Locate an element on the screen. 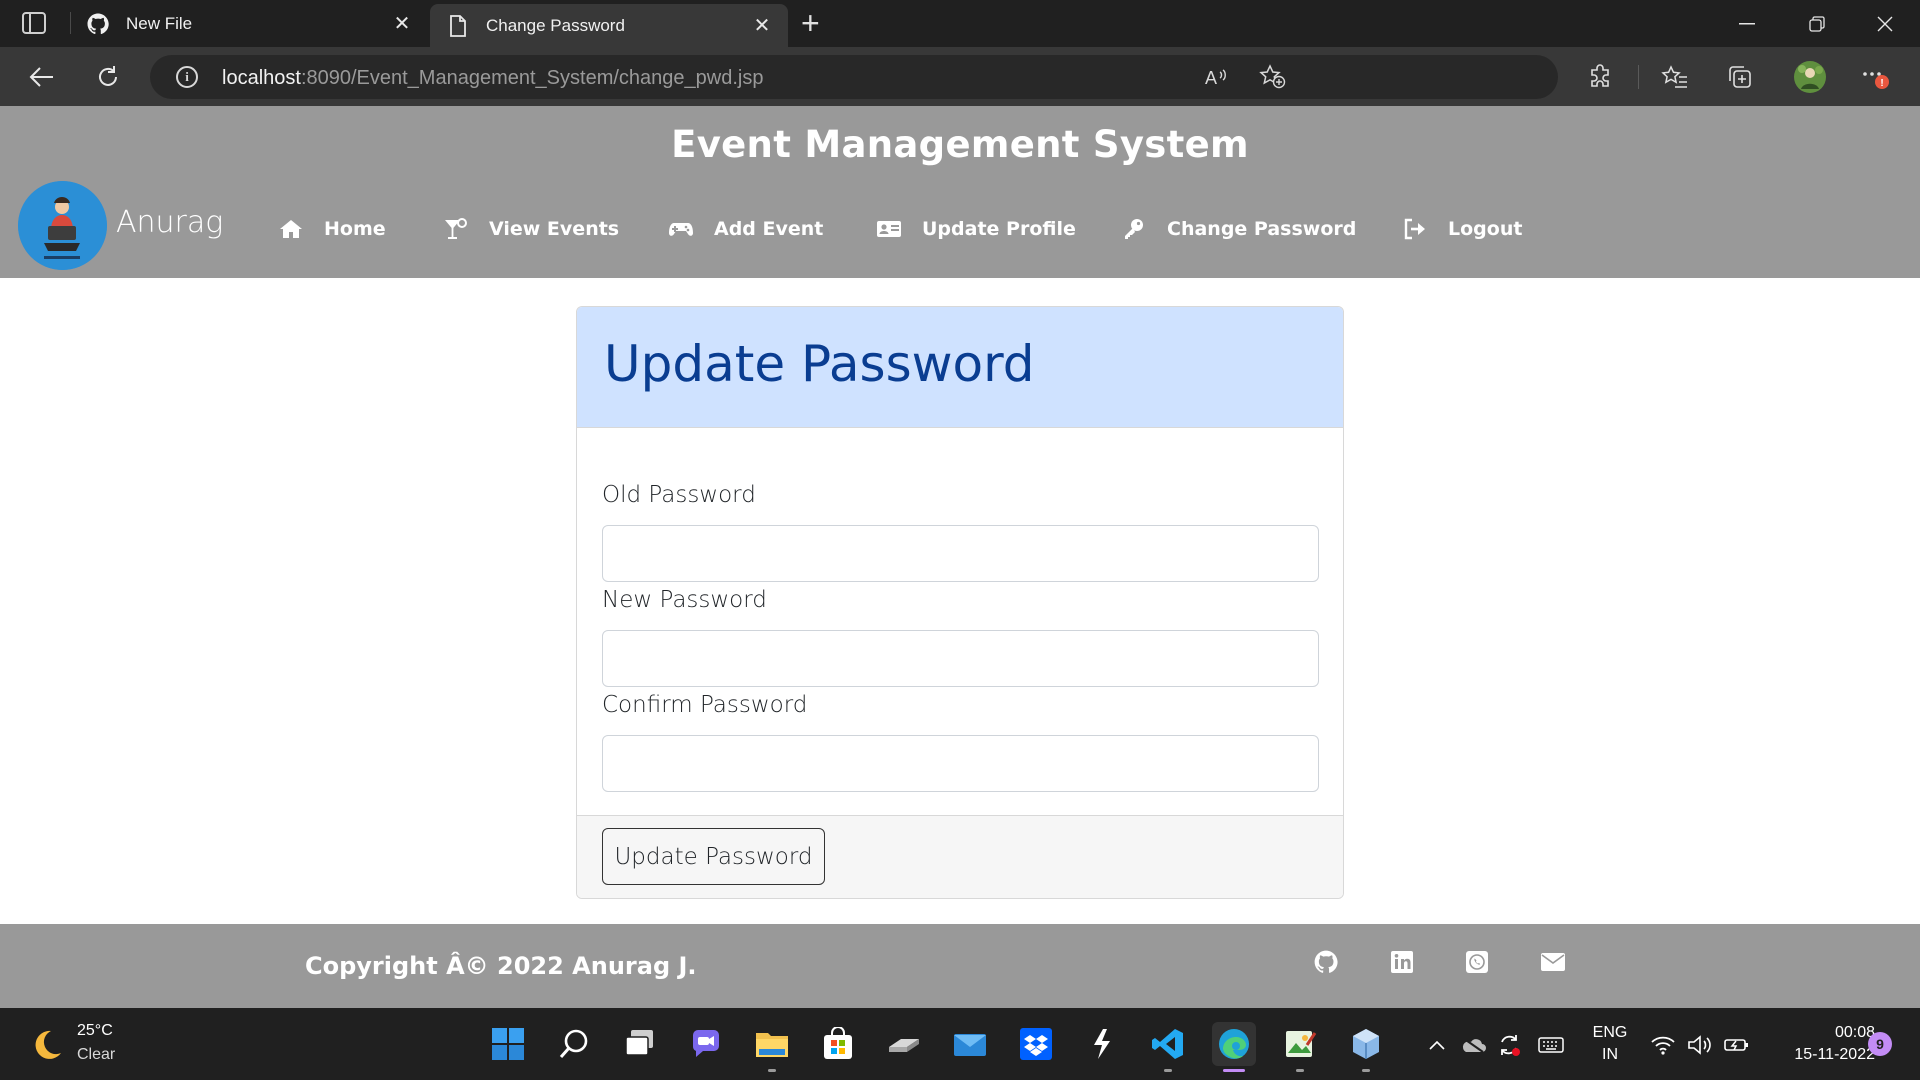 This screenshot has width=1920, height=1080. weather-temperature: 25°C is located at coordinates (95, 1030).